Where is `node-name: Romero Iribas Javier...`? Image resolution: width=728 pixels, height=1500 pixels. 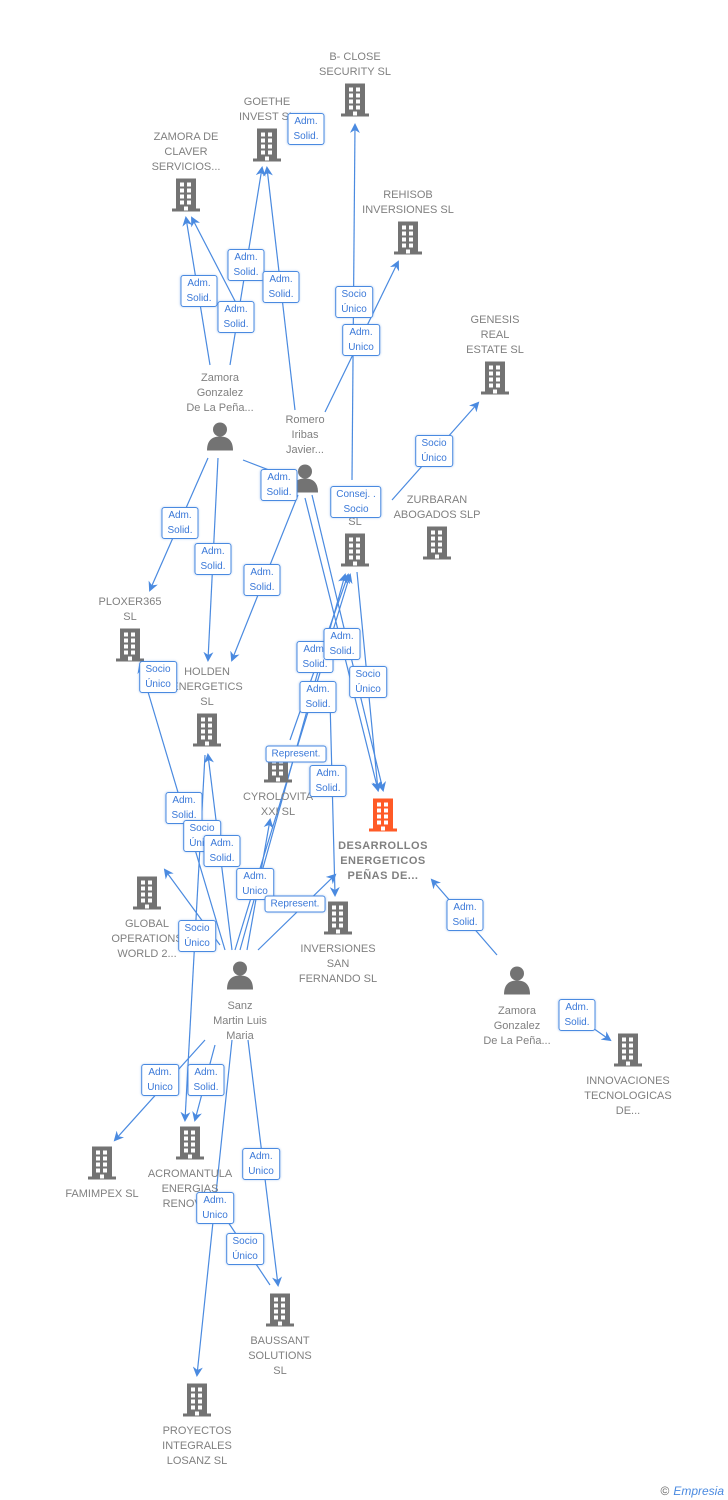 node-name: Romero Iribas Javier... is located at coordinates (305, 435).